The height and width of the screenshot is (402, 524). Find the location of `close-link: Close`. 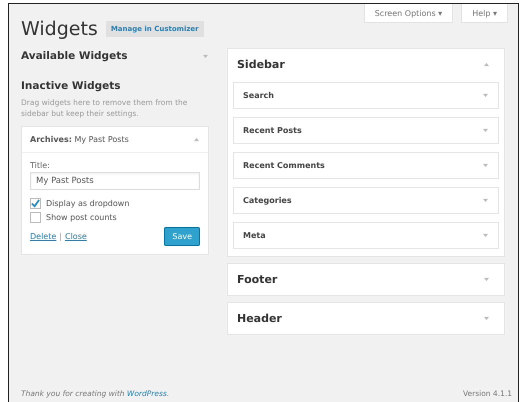

close-link: Close is located at coordinates (76, 236).